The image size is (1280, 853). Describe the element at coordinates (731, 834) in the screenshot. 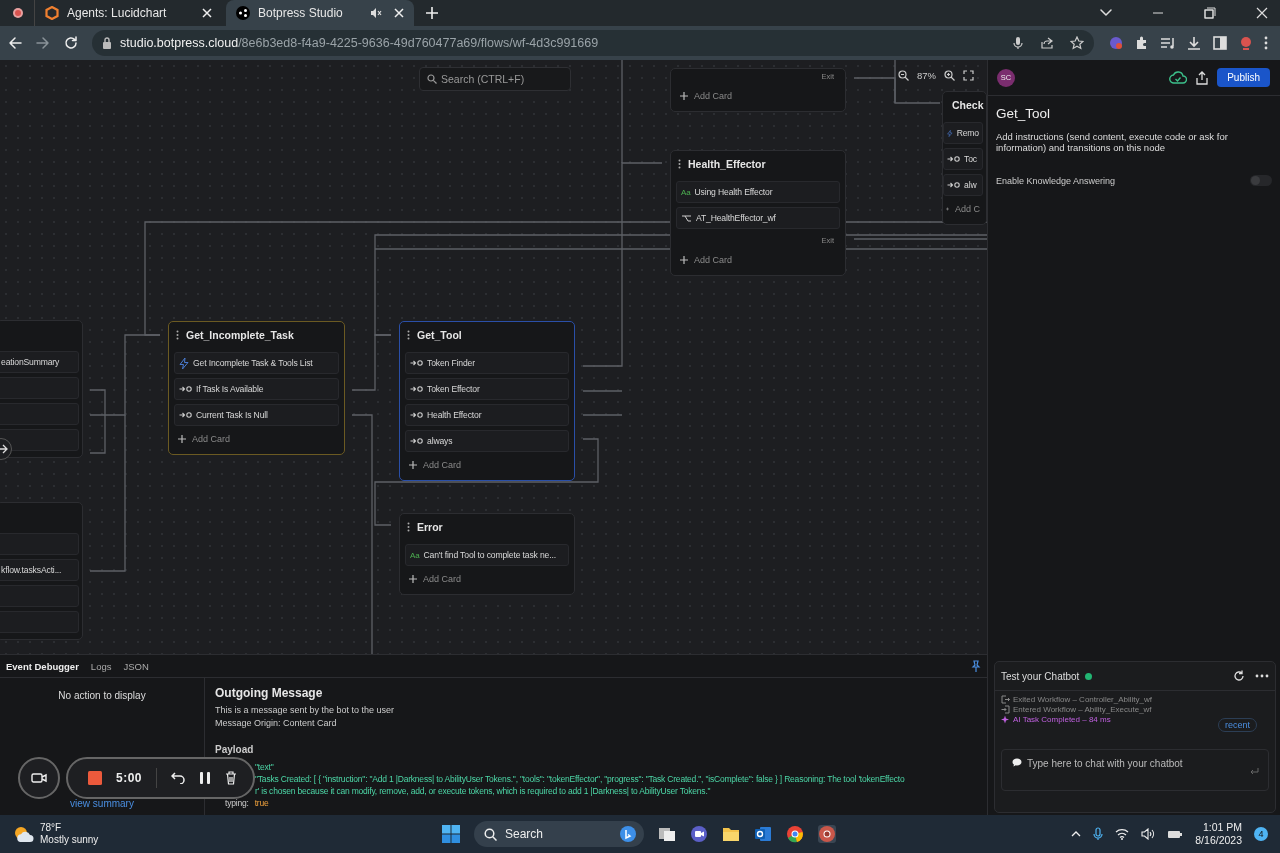

I see `folder-icon` at that location.